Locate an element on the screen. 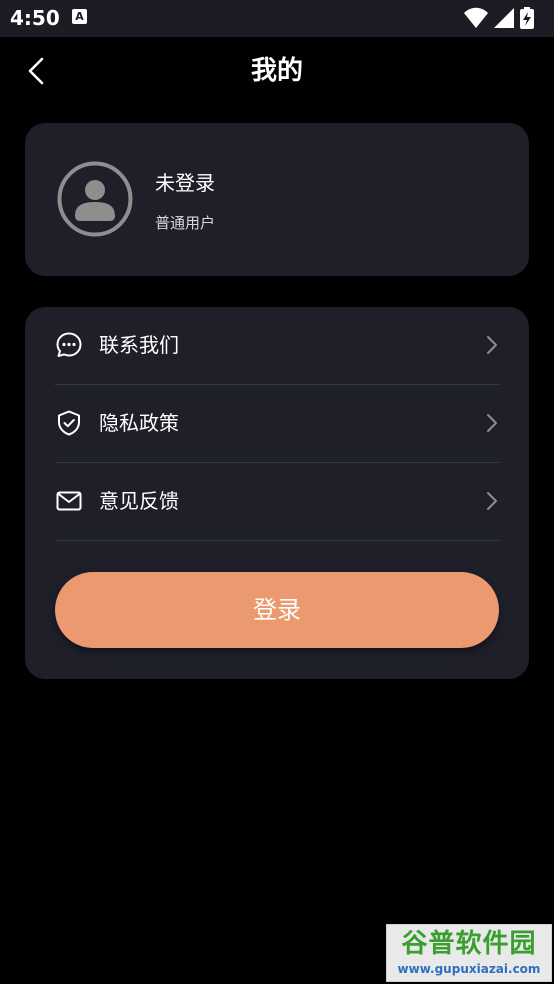  user-avatar-icon is located at coordinates (95, 199).